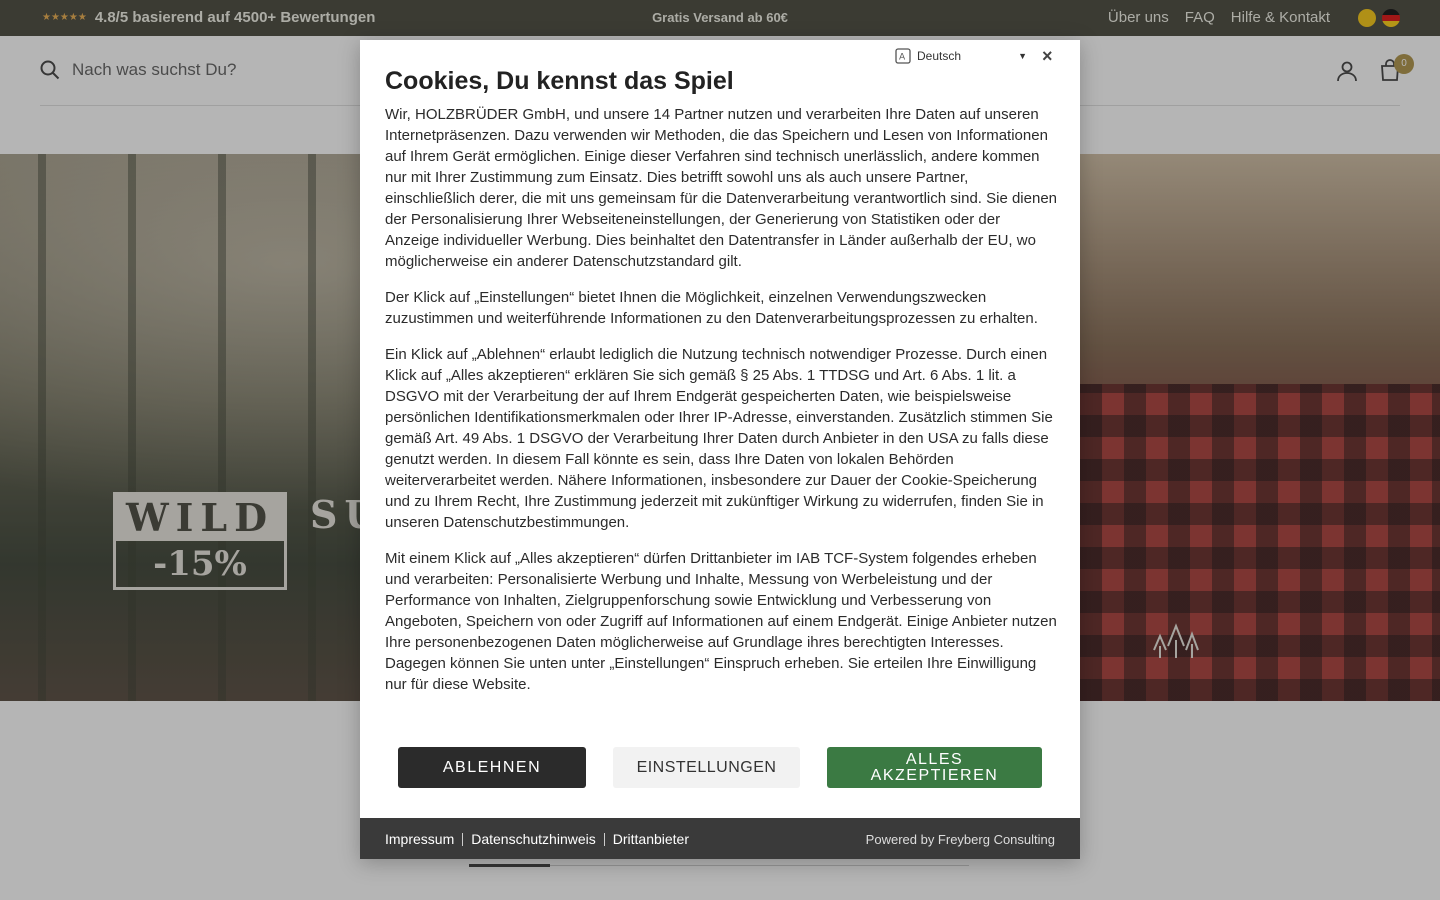 The height and width of the screenshot is (900, 1440). I want to click on reject-button: ABLEHNEN, so click(492, 767).